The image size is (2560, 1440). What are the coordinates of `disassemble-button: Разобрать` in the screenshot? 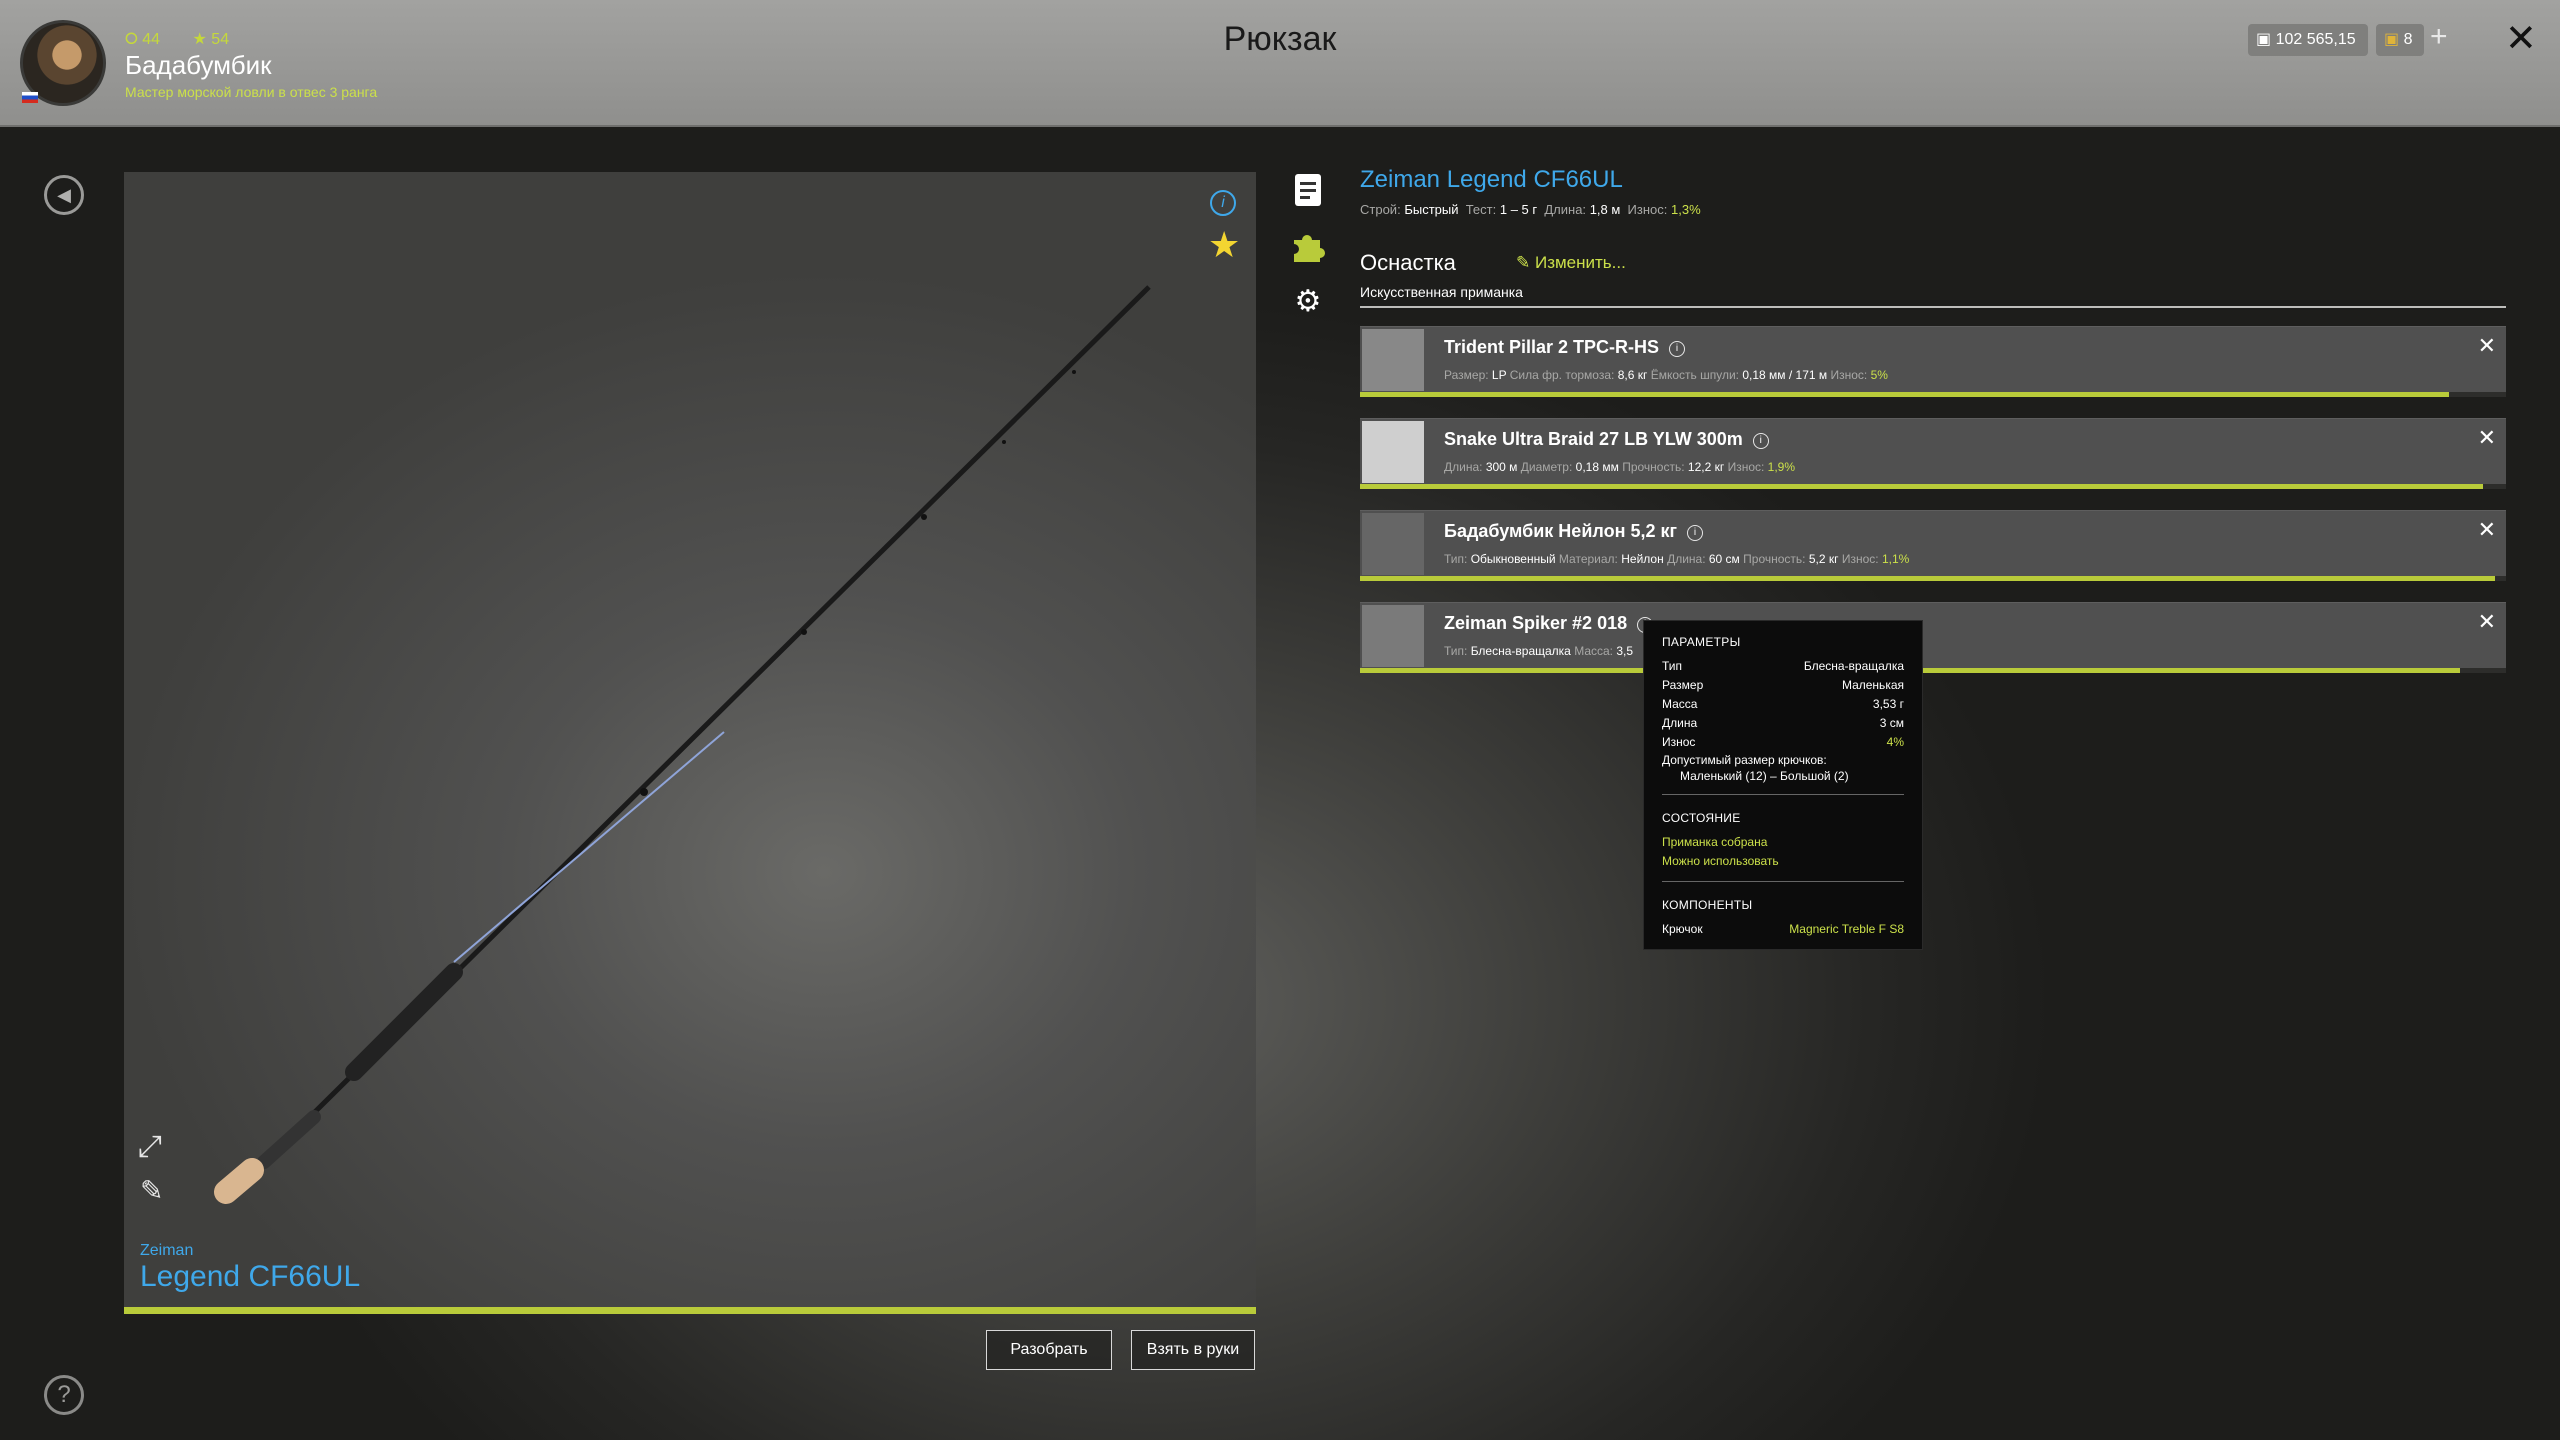 It's located at (1049, 1350).